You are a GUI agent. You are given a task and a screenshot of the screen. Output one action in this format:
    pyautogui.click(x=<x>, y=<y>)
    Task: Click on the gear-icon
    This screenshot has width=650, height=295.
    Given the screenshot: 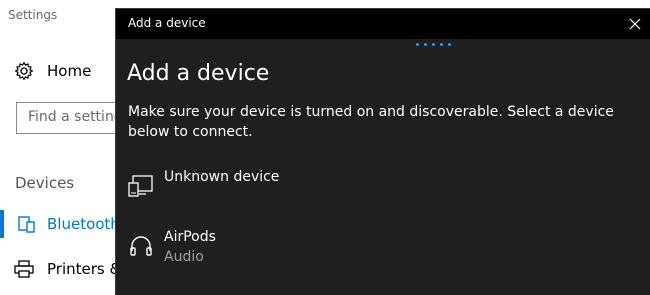 What is the action you would take?
    pyautogui.click(x=24, y=71)
    